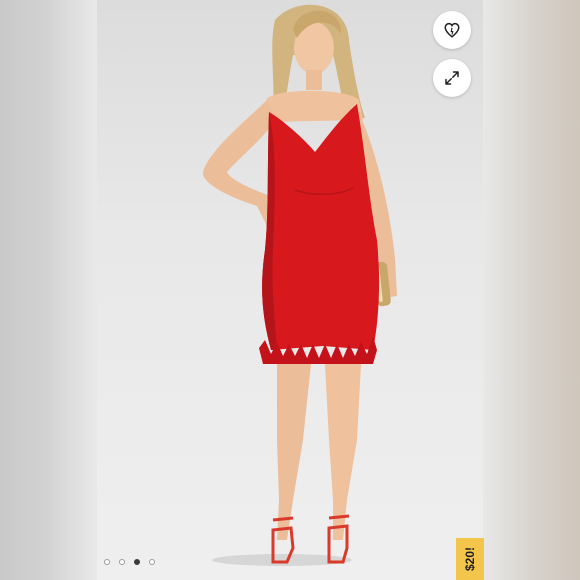 The width and height of the screenshot is (580, 580). I want to click on carousel-indicators, so click(129, 562).